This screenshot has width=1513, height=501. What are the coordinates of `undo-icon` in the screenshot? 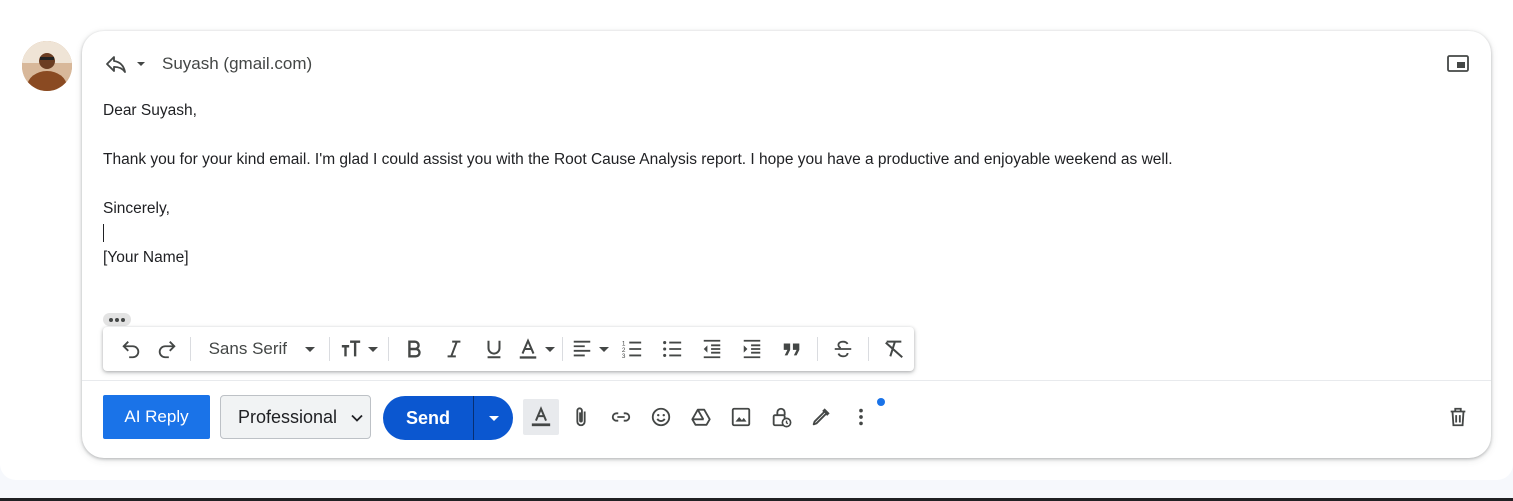 It's located at (131, 350).